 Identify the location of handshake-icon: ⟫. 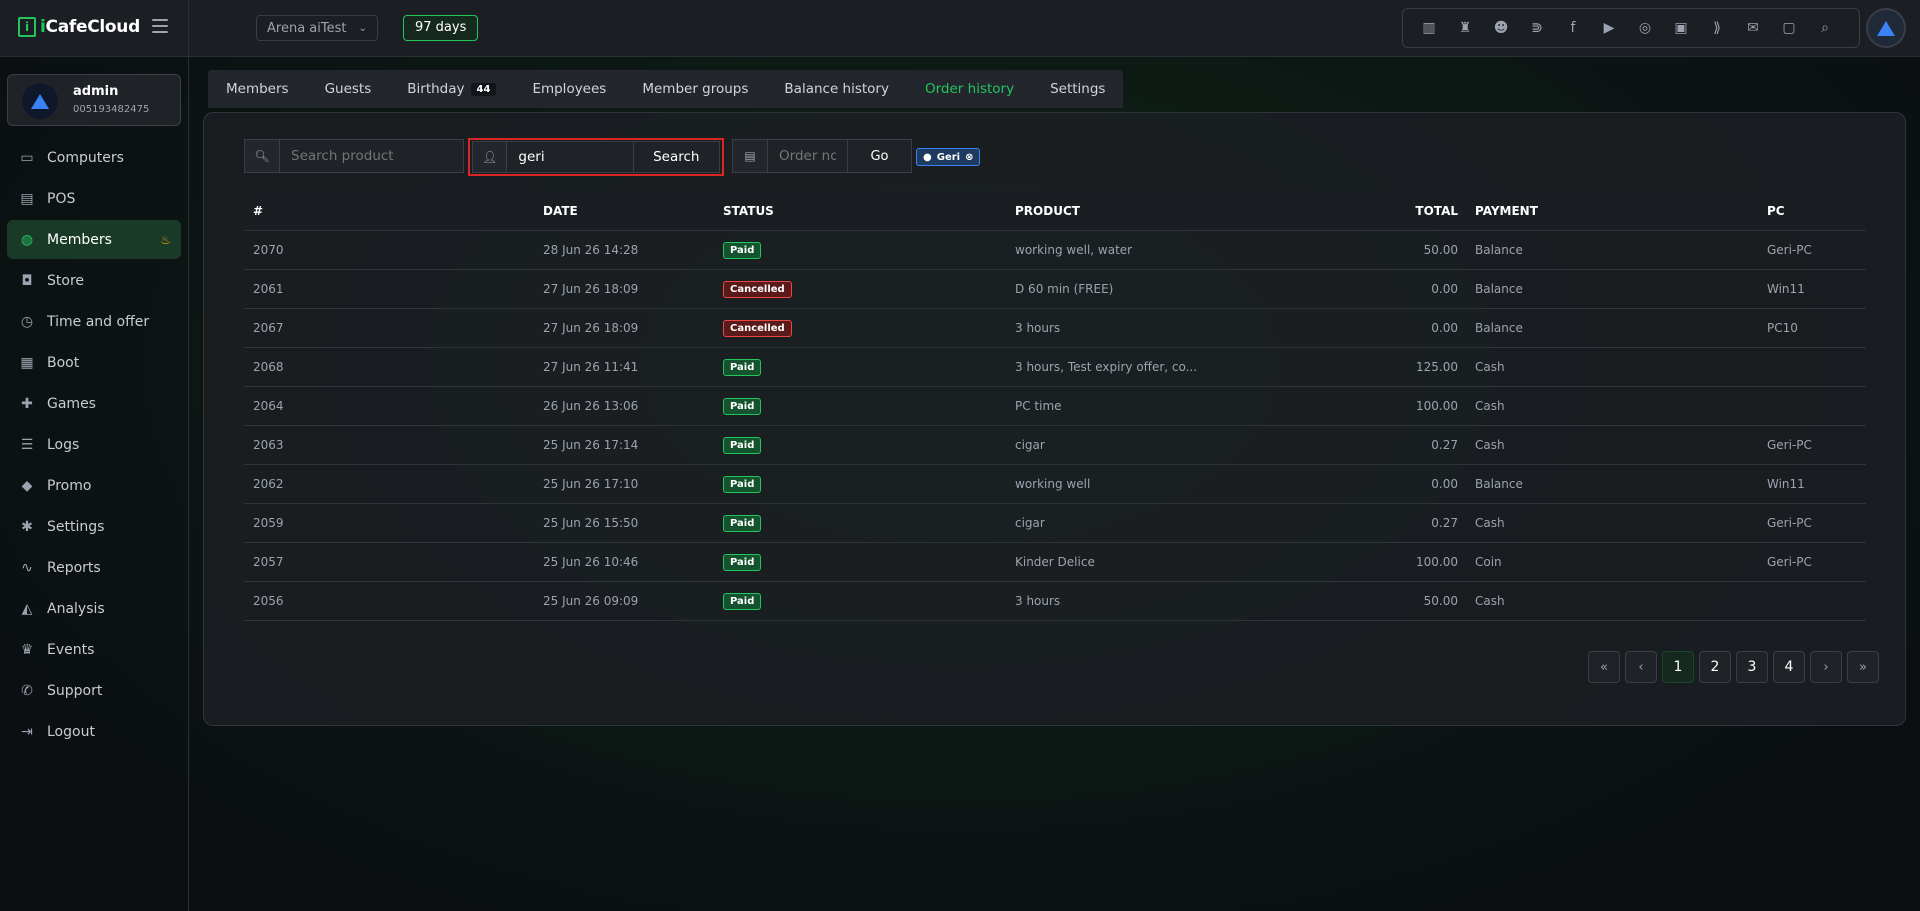
(1717, 28).